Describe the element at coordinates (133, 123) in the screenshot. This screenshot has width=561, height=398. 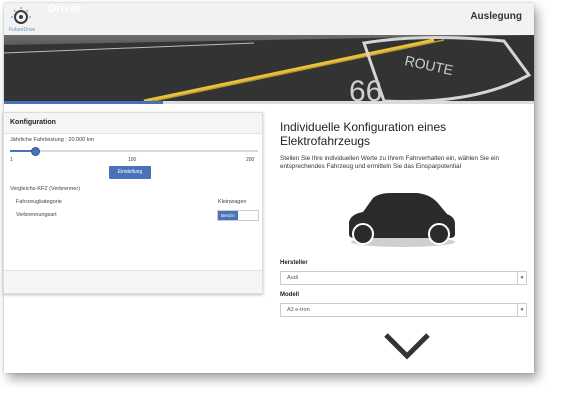
I see `panel-title: Konfiguration` at that location.